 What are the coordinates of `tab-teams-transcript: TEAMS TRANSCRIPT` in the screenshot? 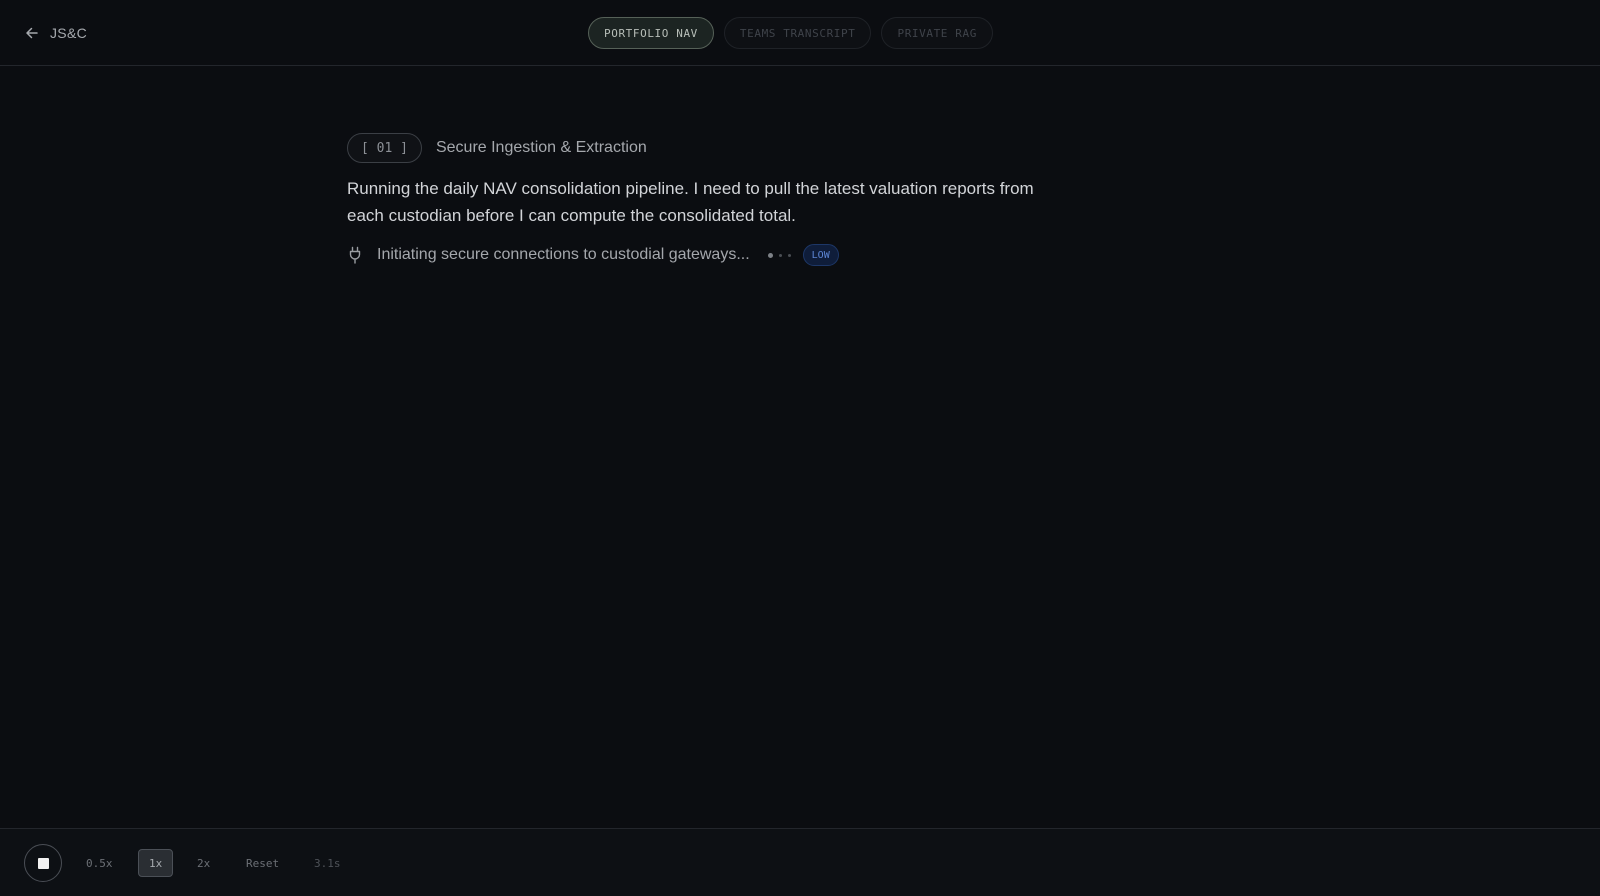 It's located at (797, 33).